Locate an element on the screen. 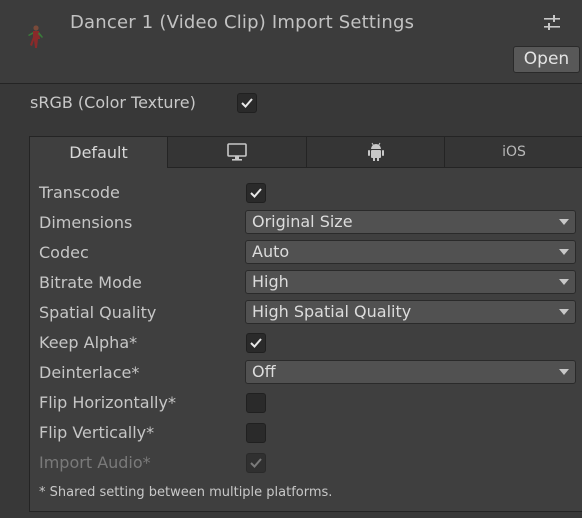 The image size is (582, 518). tab-android is located at coordinates (376, 152).